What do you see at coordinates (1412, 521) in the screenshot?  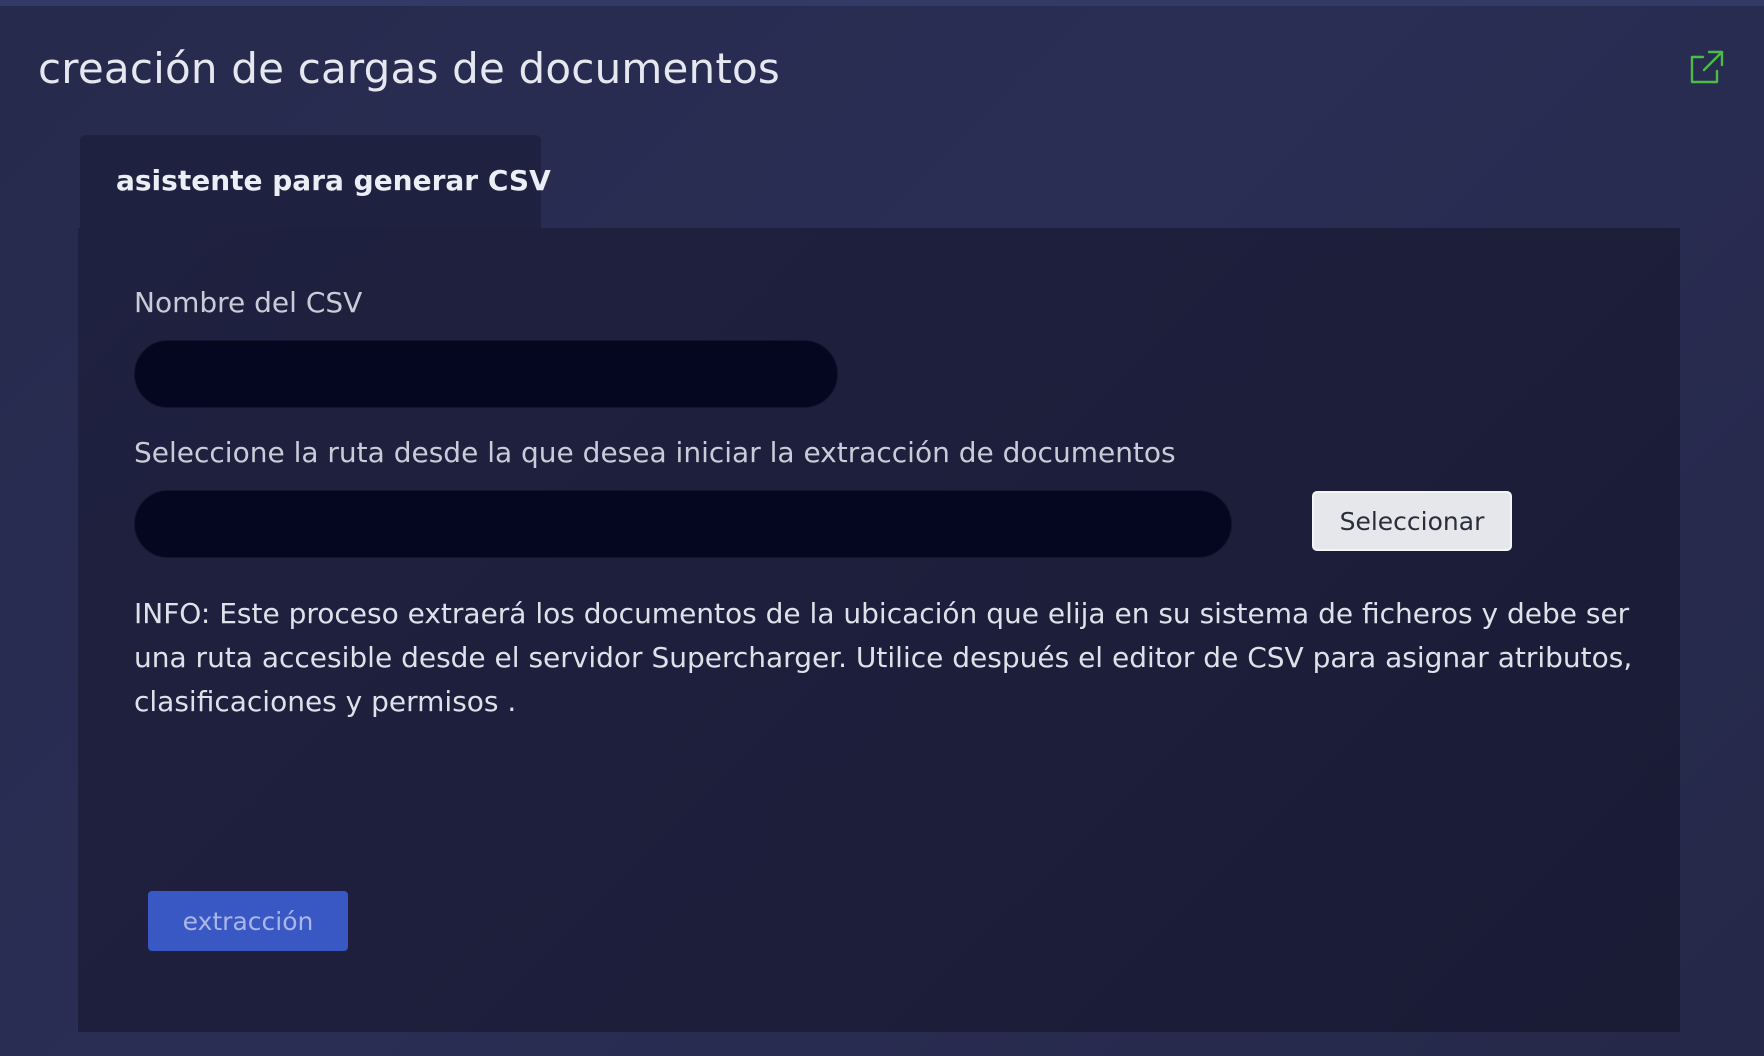 I see `select-path-button: Seleccionar` at bounding box center [1412, 521].